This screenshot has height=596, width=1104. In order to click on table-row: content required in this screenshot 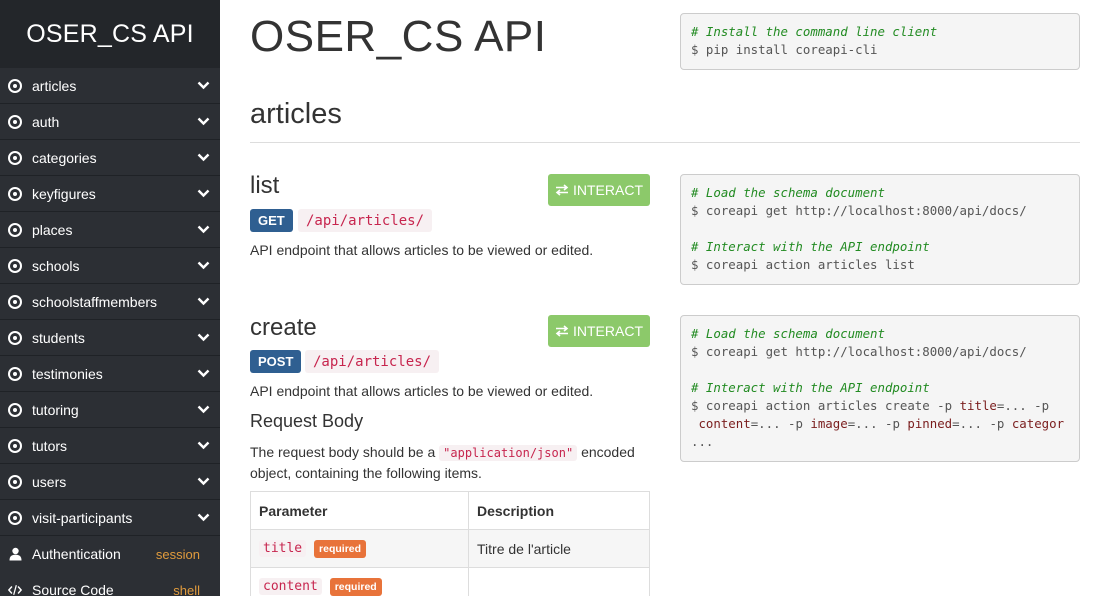, I will do `click(450, 581)`.